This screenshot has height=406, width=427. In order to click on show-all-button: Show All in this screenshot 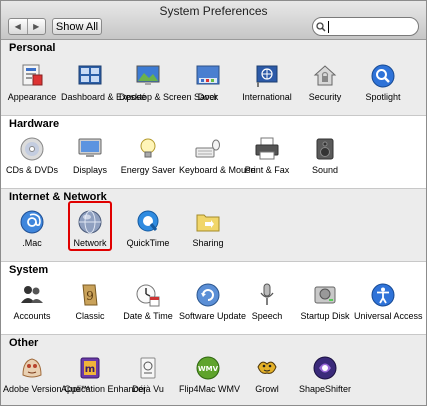, I will do `click(77, 26)`.